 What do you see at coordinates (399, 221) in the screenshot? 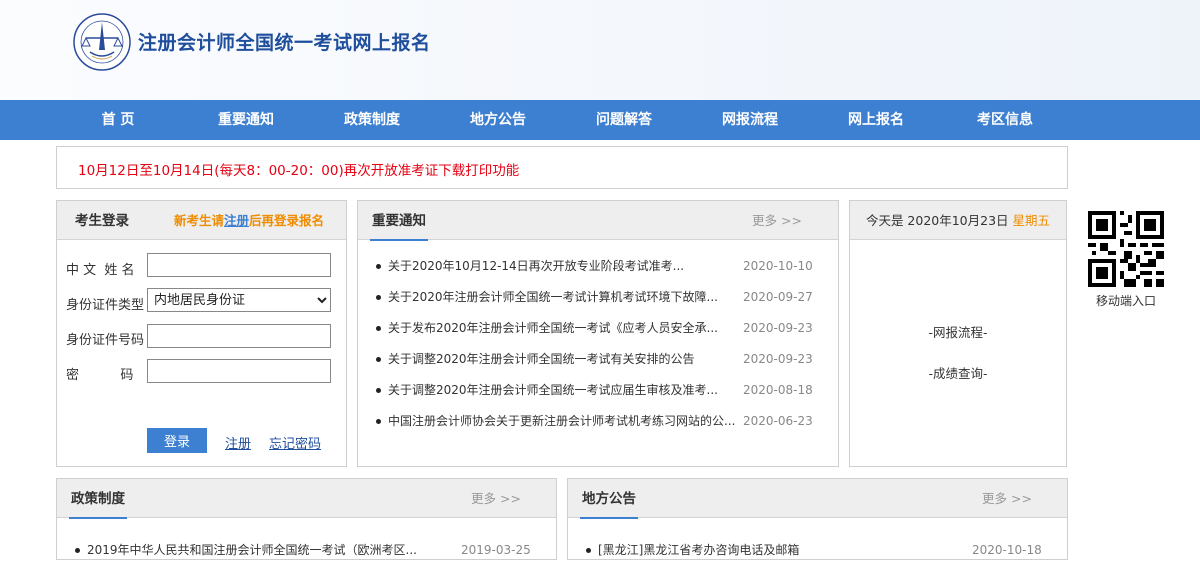
I see `important-title: 重要通知` at bounding box center [399, 221].